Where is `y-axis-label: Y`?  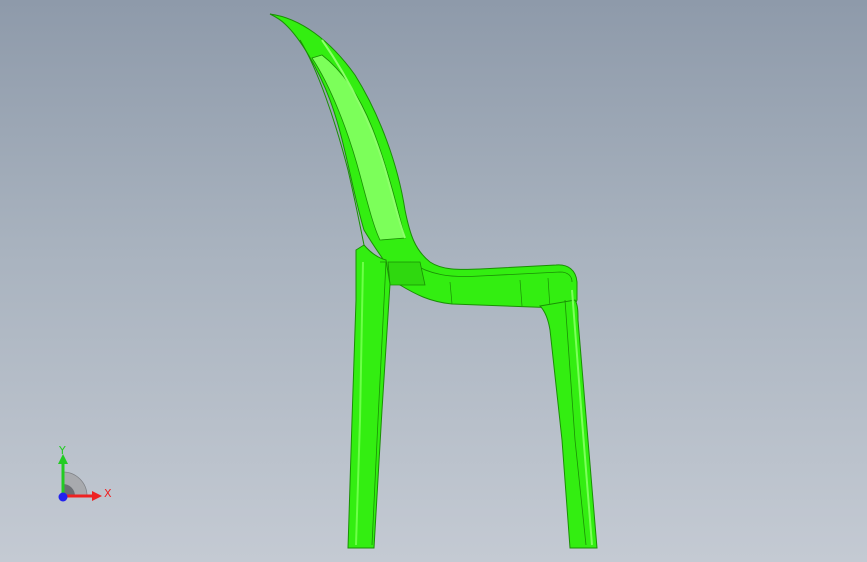
y-axis-label: Y is located at coordinates (62, 450).